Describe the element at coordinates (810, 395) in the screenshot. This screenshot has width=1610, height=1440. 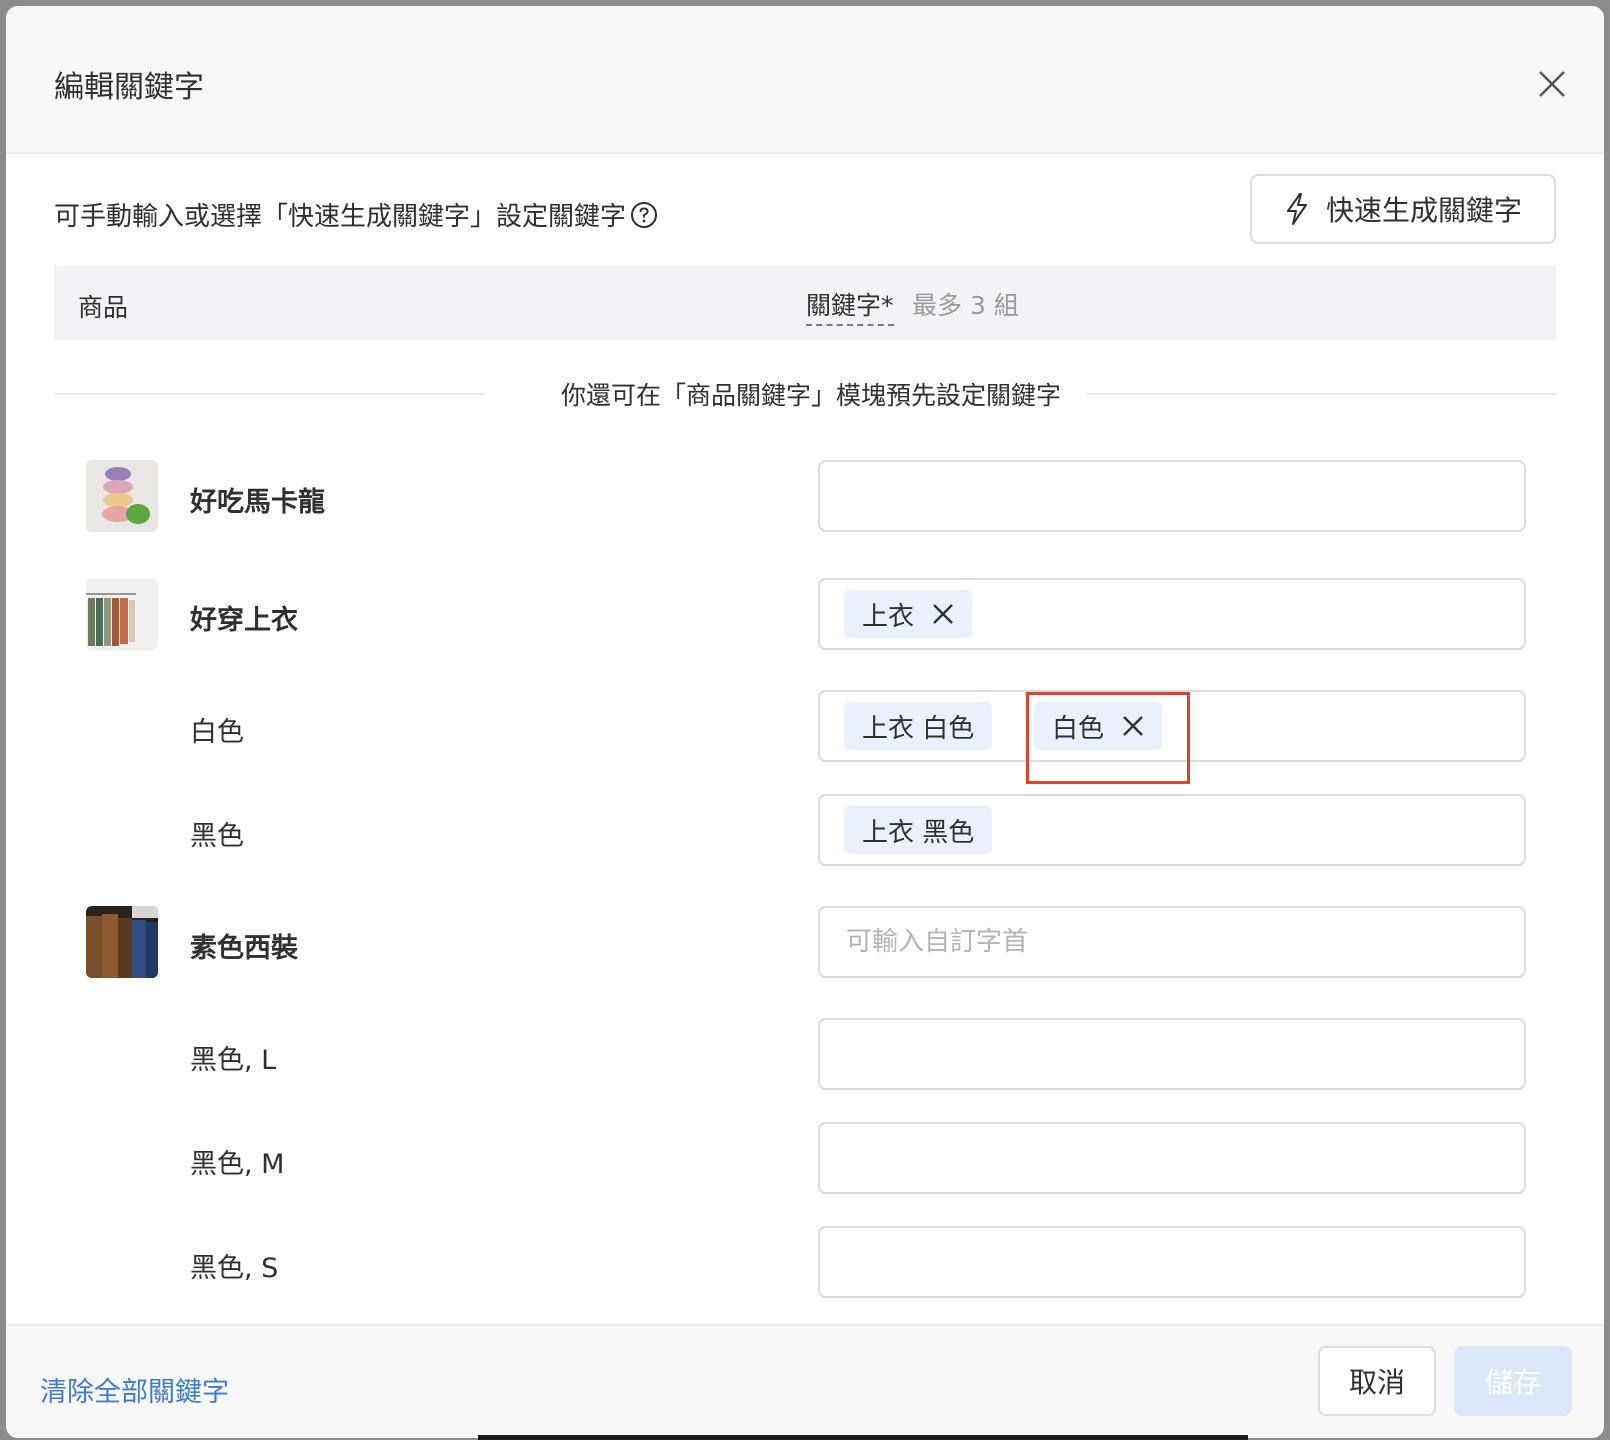
I see `divider-hint: 你還可在「商品關鍵字」模塊預先設定關鍵字` at that location.